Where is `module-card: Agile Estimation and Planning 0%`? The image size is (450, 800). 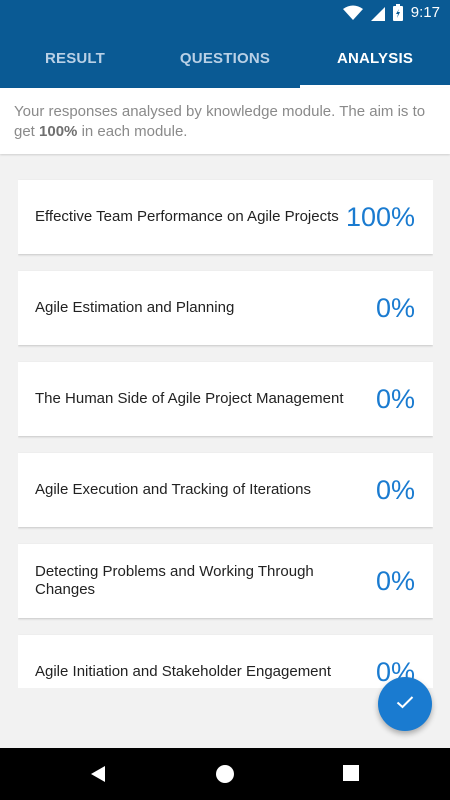
module-card: Agile Estimation and Planning 0% is located at coordinates (225, 308).